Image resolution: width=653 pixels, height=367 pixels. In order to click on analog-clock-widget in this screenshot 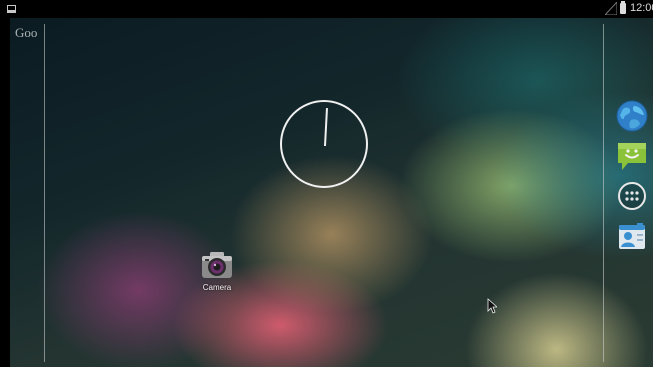, I will do `click(324, 144)`.